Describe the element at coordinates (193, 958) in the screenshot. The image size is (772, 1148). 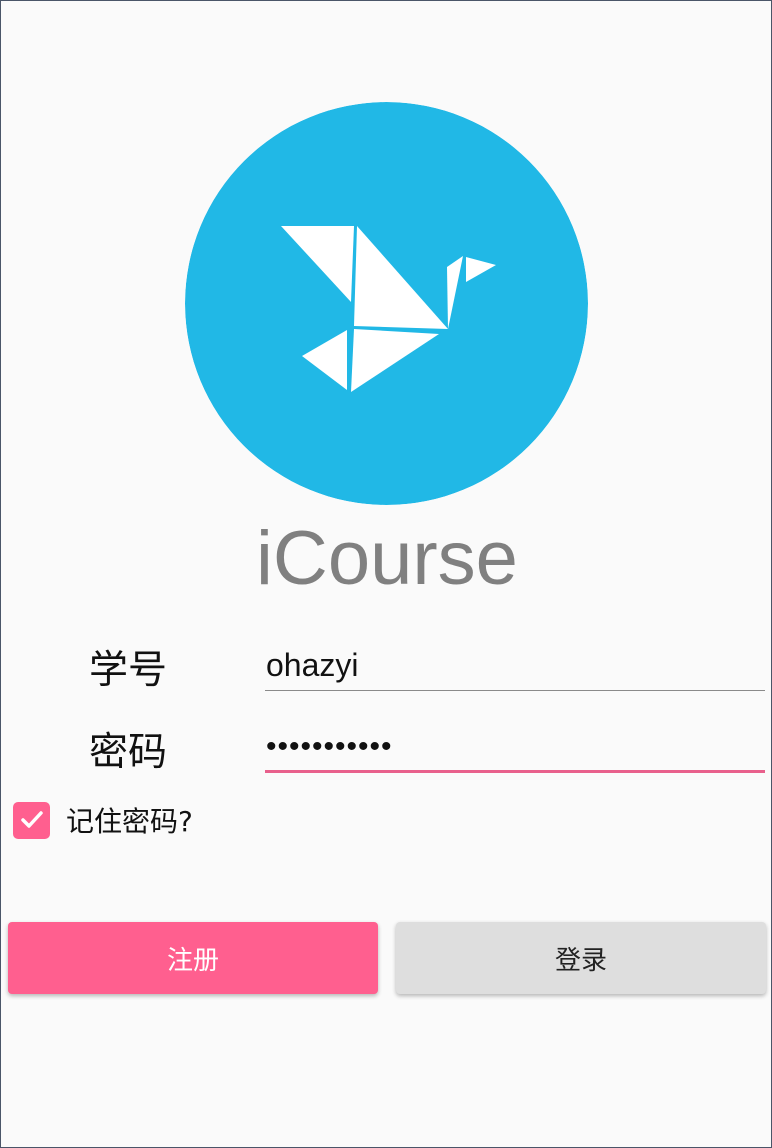
I see `register-button: 注册` at that location.